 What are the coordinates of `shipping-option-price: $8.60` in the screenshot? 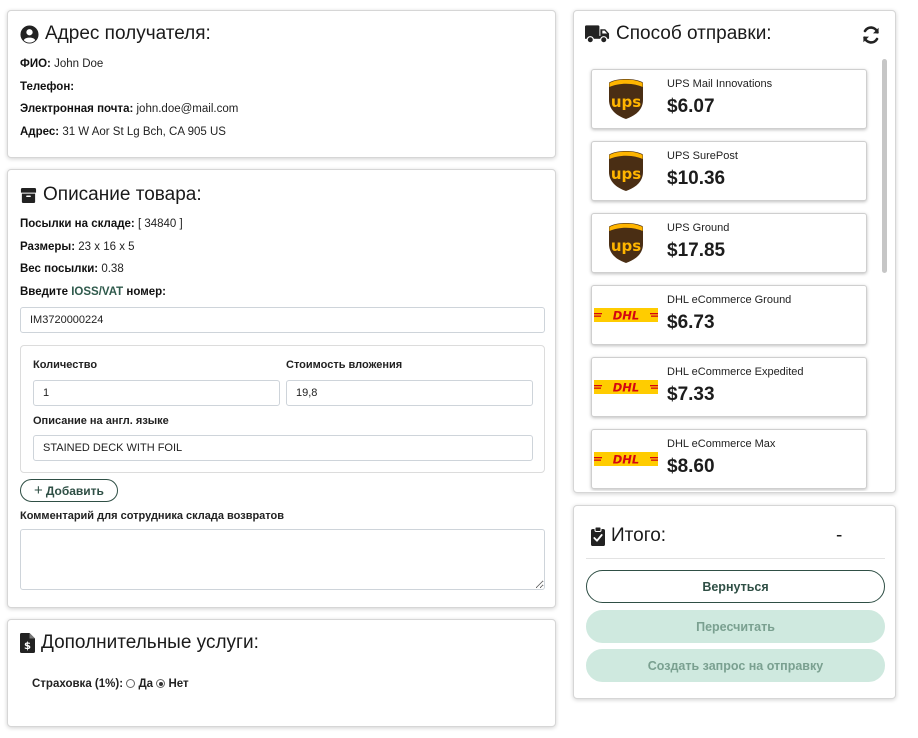 It's located at (691, 466).